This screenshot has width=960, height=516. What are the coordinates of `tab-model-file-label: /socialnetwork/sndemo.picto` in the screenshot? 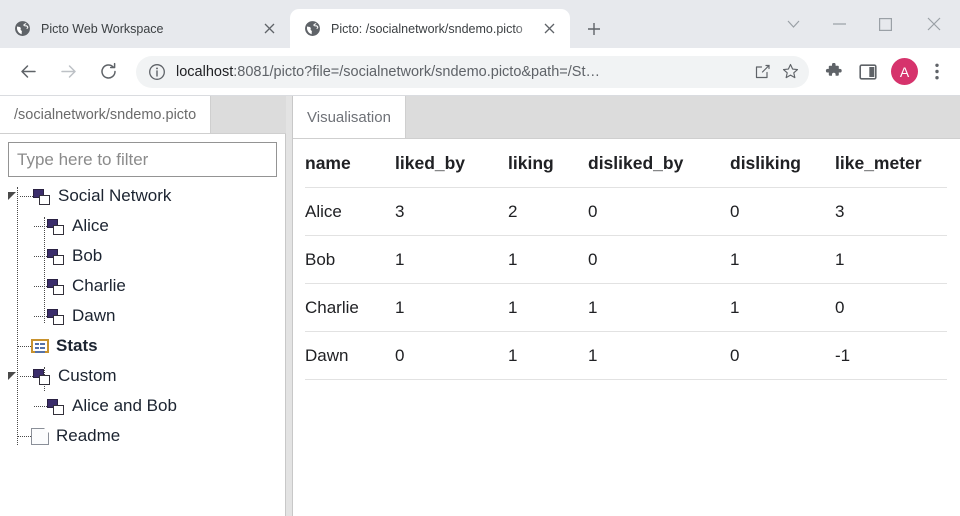 It's located at (105, 114).